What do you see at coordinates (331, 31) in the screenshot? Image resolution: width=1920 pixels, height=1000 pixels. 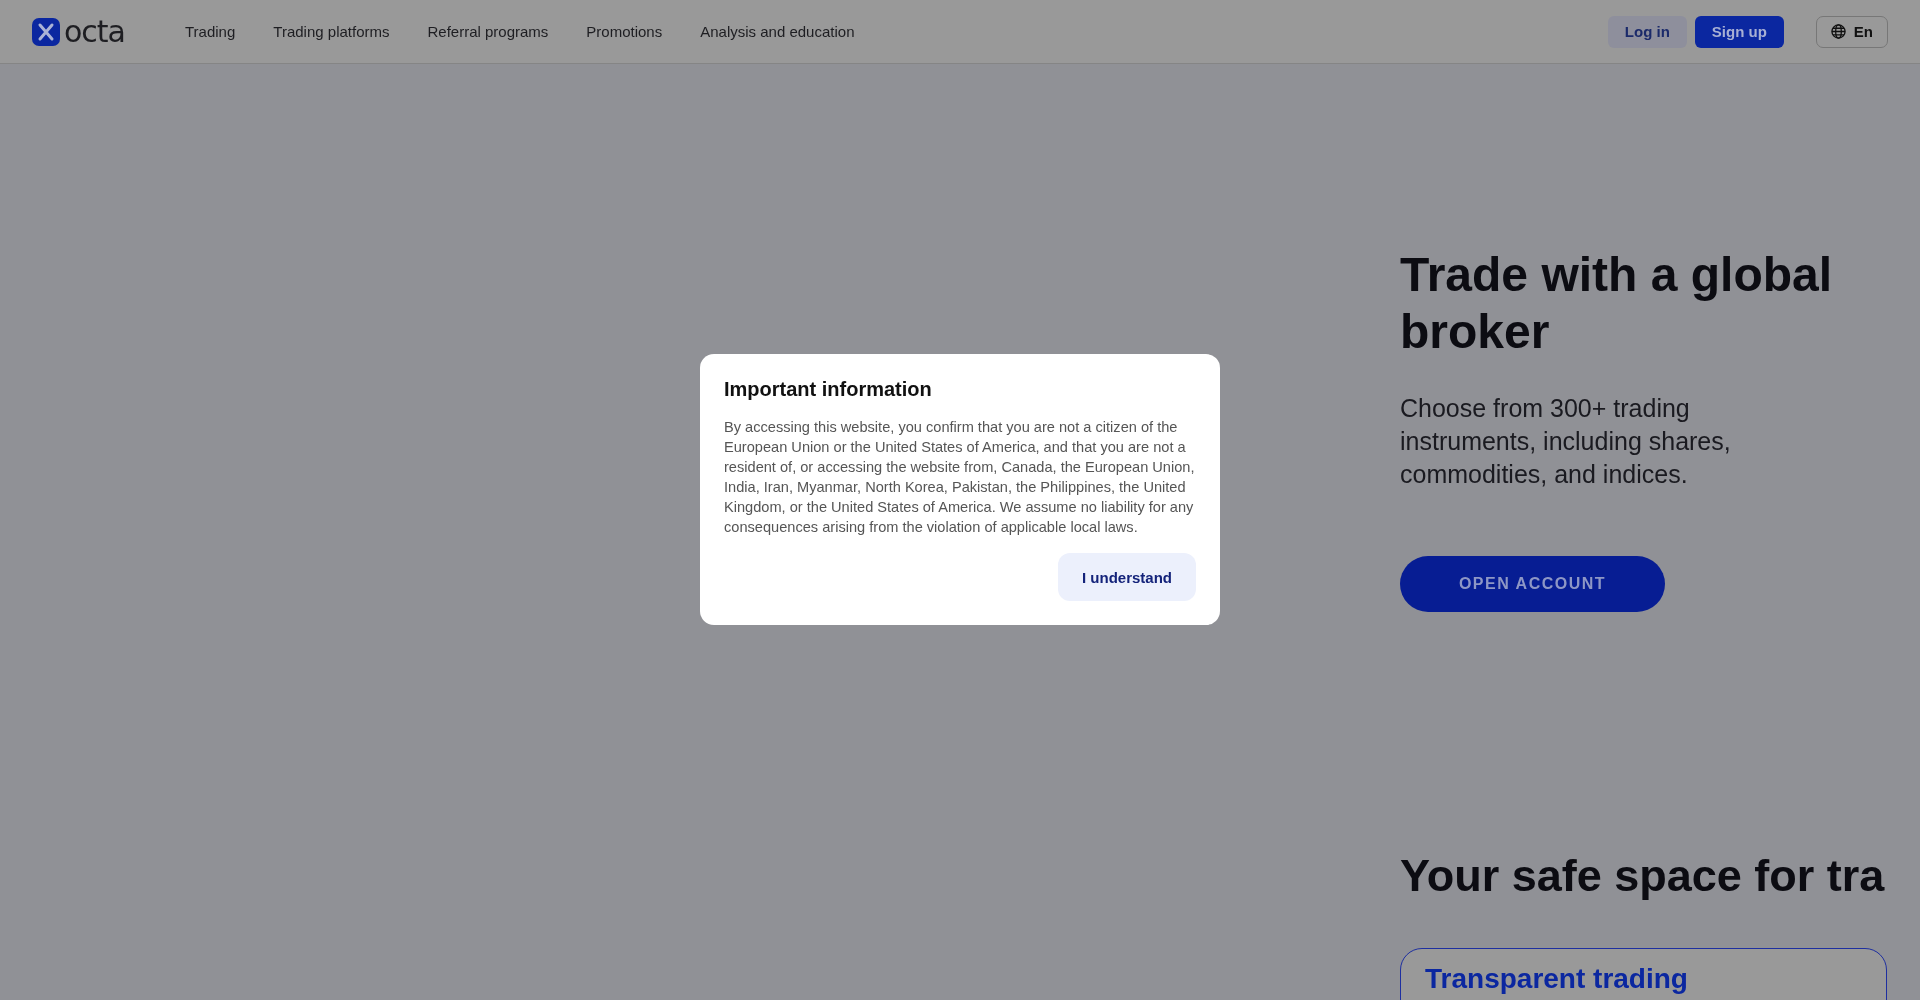 I see `nav-link: Trading platforms` at bounding box center [331, 31].